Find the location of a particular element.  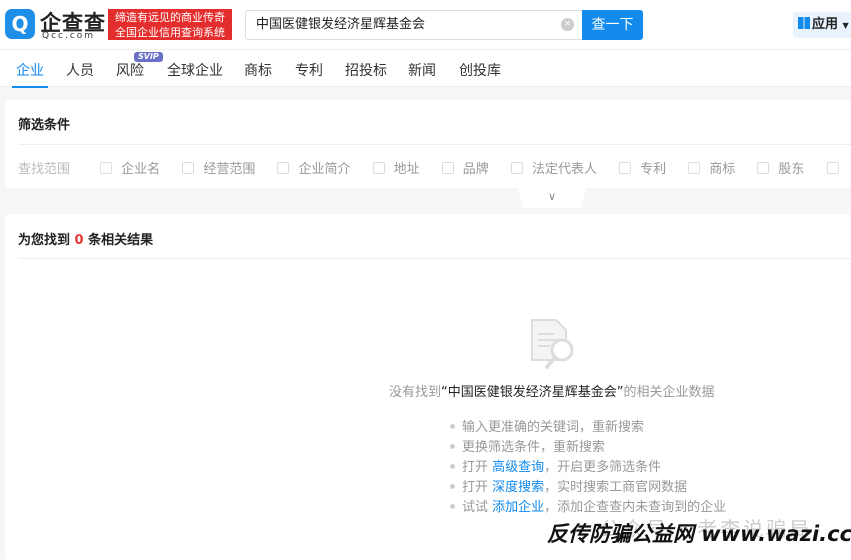

search-input: 中国医健银发经济星辉基金会 is located at coordinates (414, 25).